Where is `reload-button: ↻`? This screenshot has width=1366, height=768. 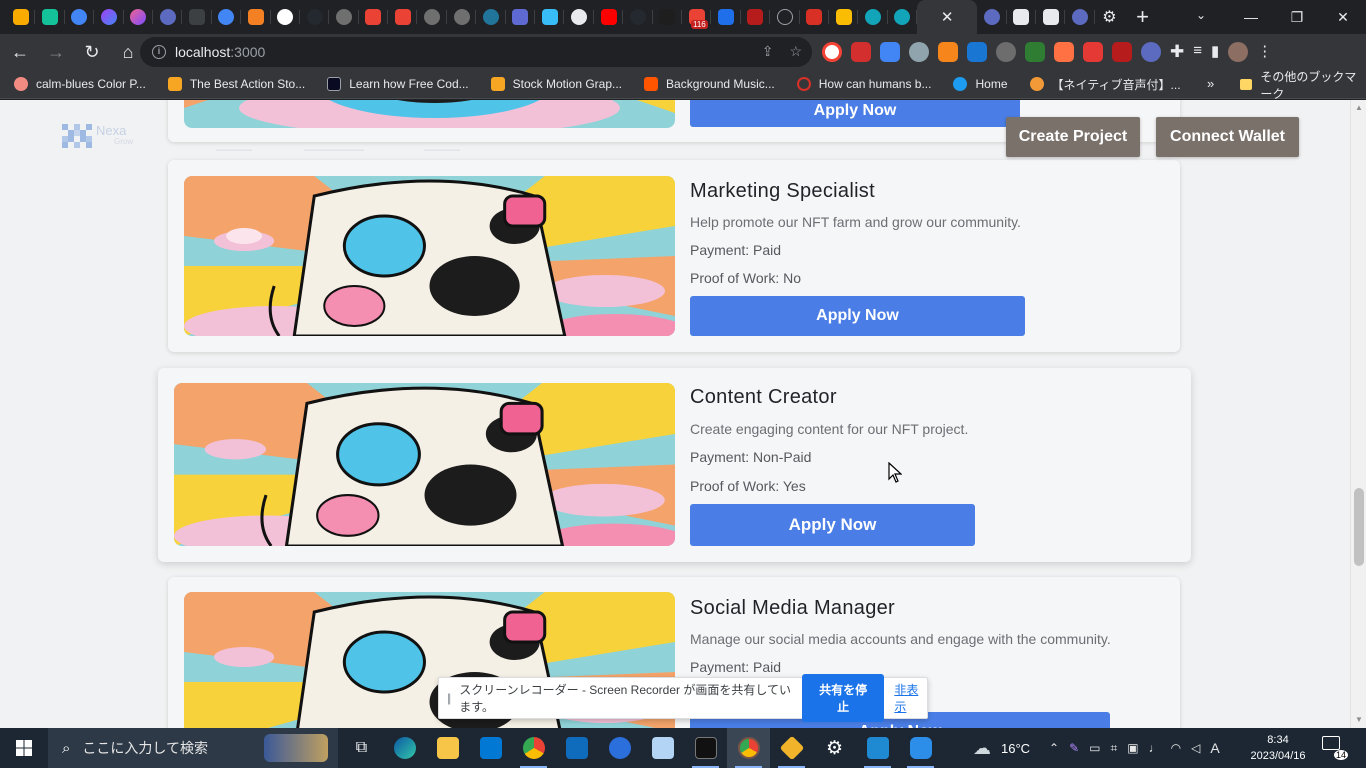 reload-button: ↻ is located at coordinates (92, 52).